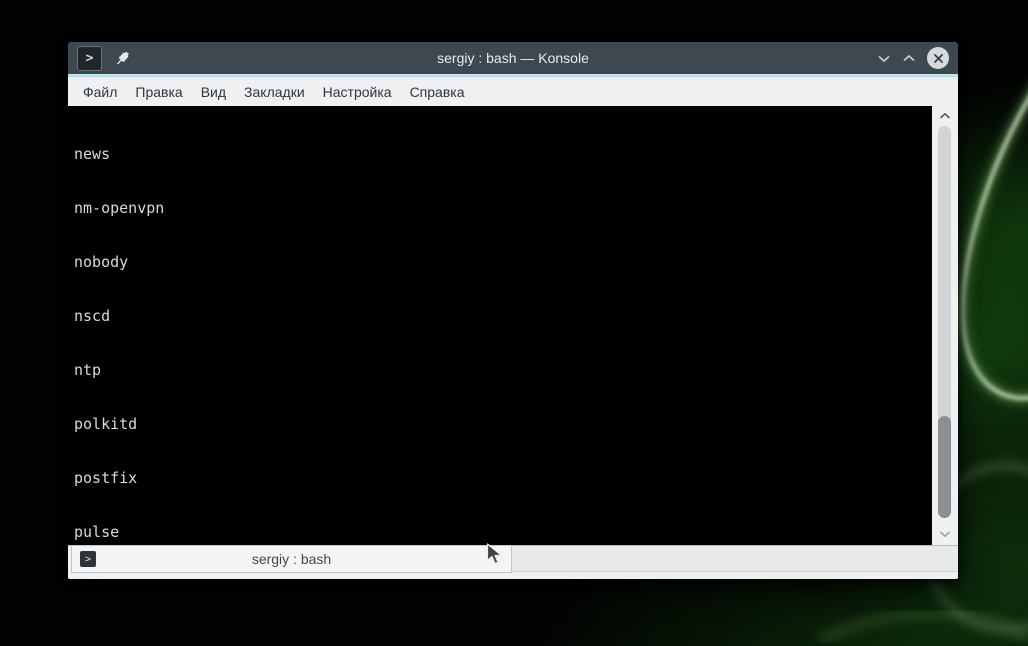  What do you see at coordinates (734, 559) in the screenshot?
I see `tabbar-empty-area` at bounding box center [734, 559].